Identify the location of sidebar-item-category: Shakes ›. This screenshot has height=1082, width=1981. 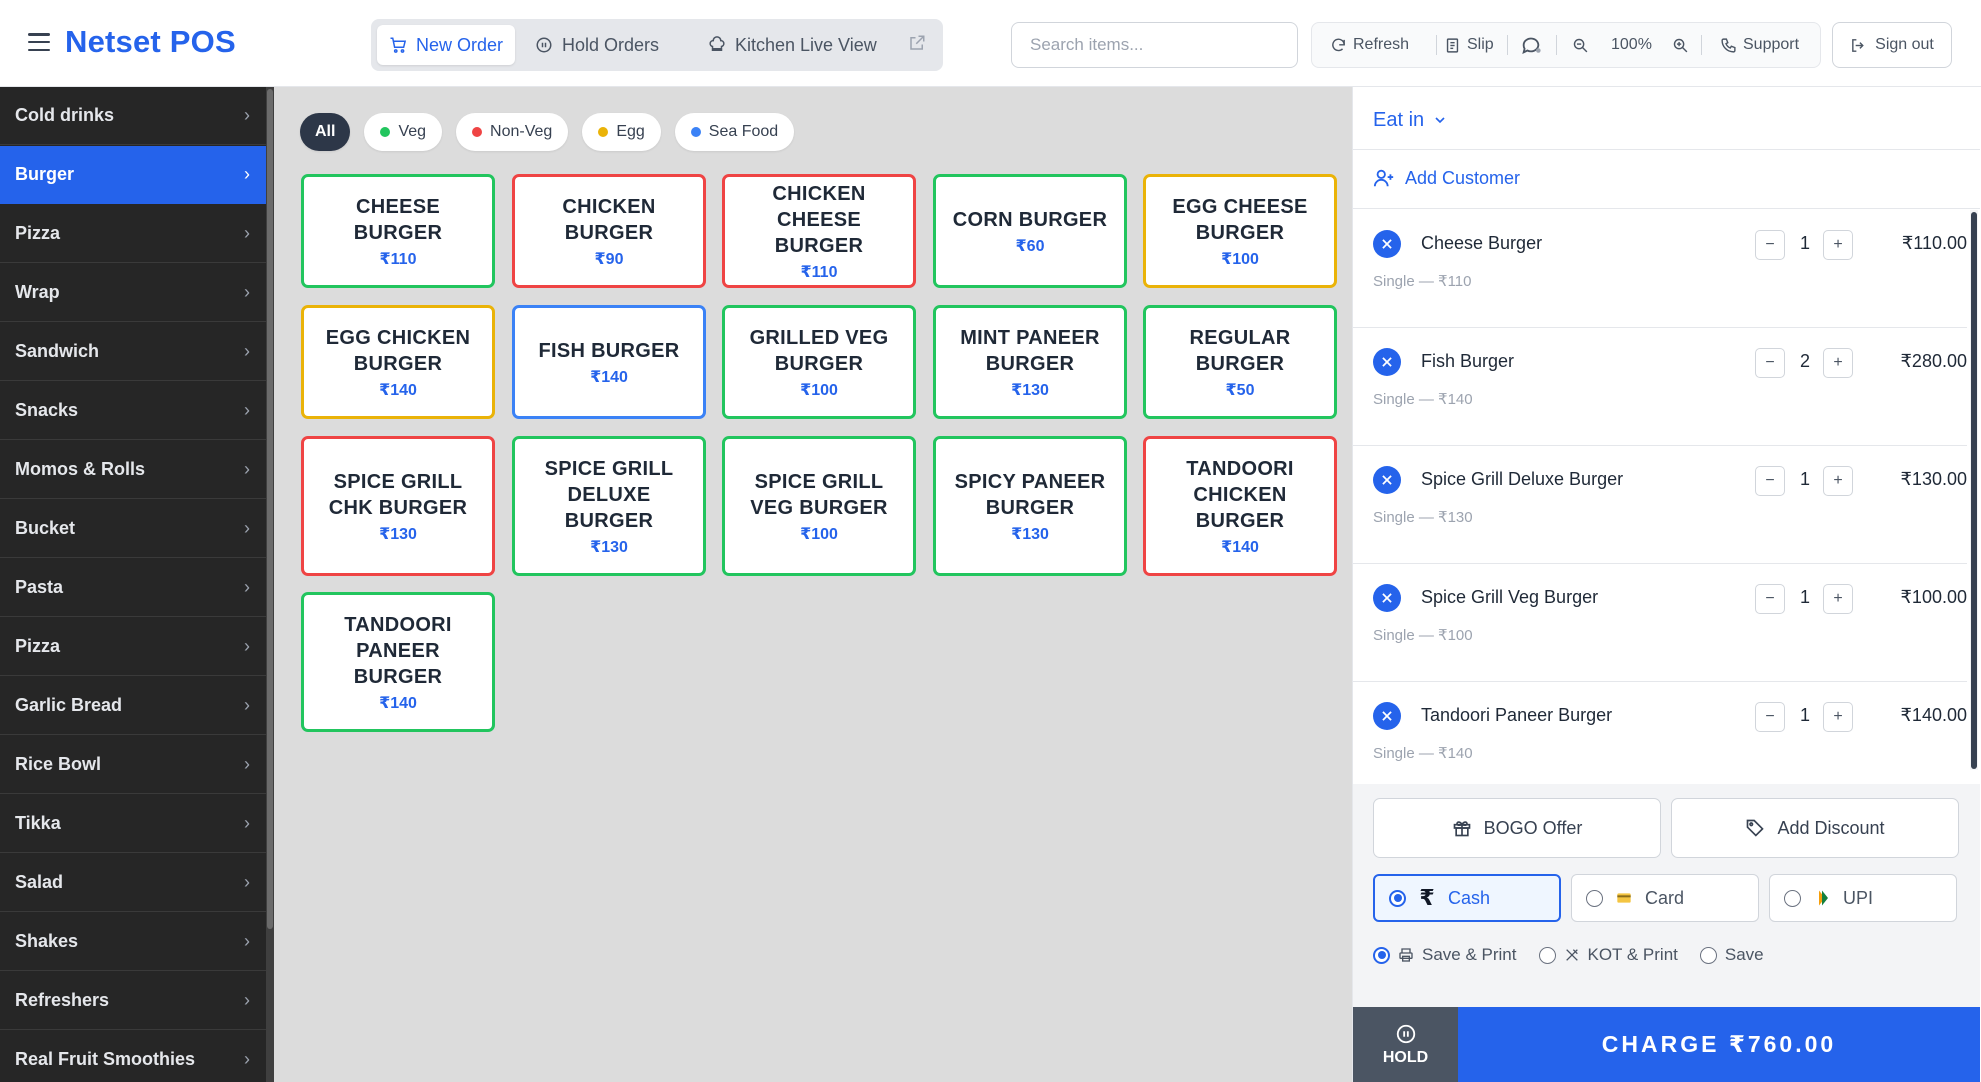
(133, 942).